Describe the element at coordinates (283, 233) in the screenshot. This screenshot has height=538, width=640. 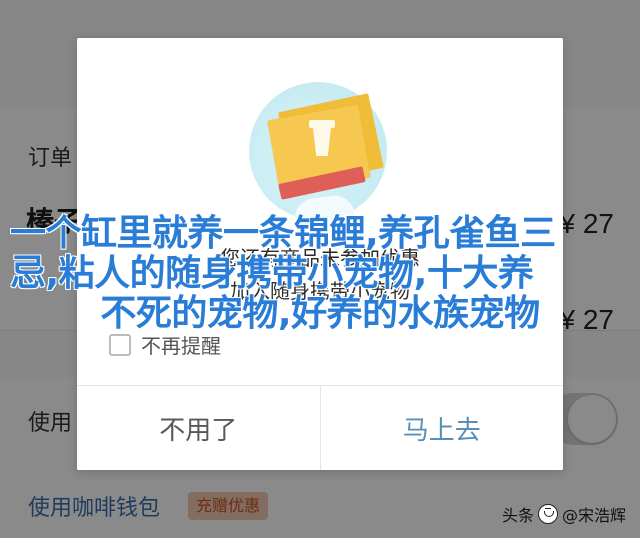
I see `headline-line-1: 一个缸里就养一条锦鲤,养孔雀鱼三` at that location.